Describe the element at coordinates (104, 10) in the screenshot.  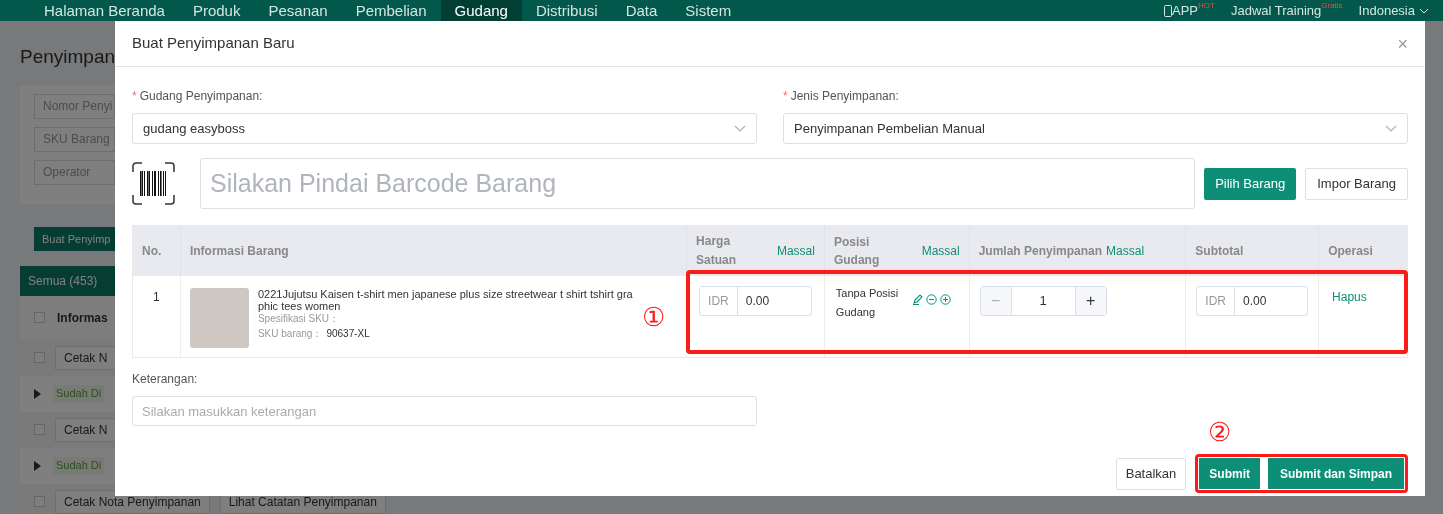
I see `nav-tab: Halaman Beranda` at that location.